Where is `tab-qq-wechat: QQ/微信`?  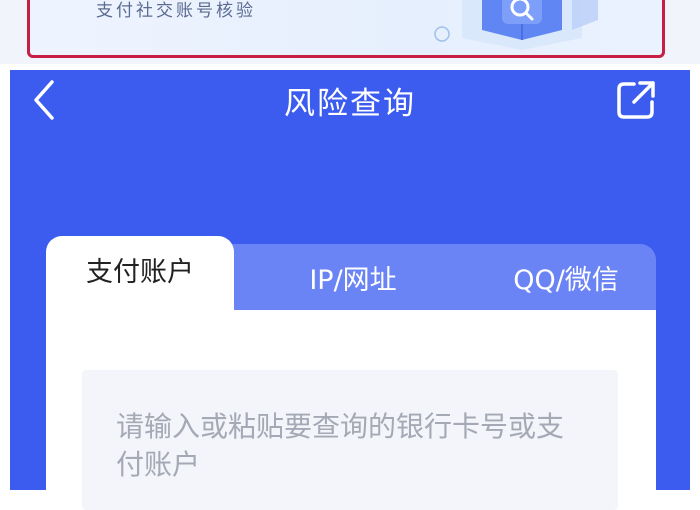
tab-qq-wechat: QQ/微信 is located at coordinates (566, 277).